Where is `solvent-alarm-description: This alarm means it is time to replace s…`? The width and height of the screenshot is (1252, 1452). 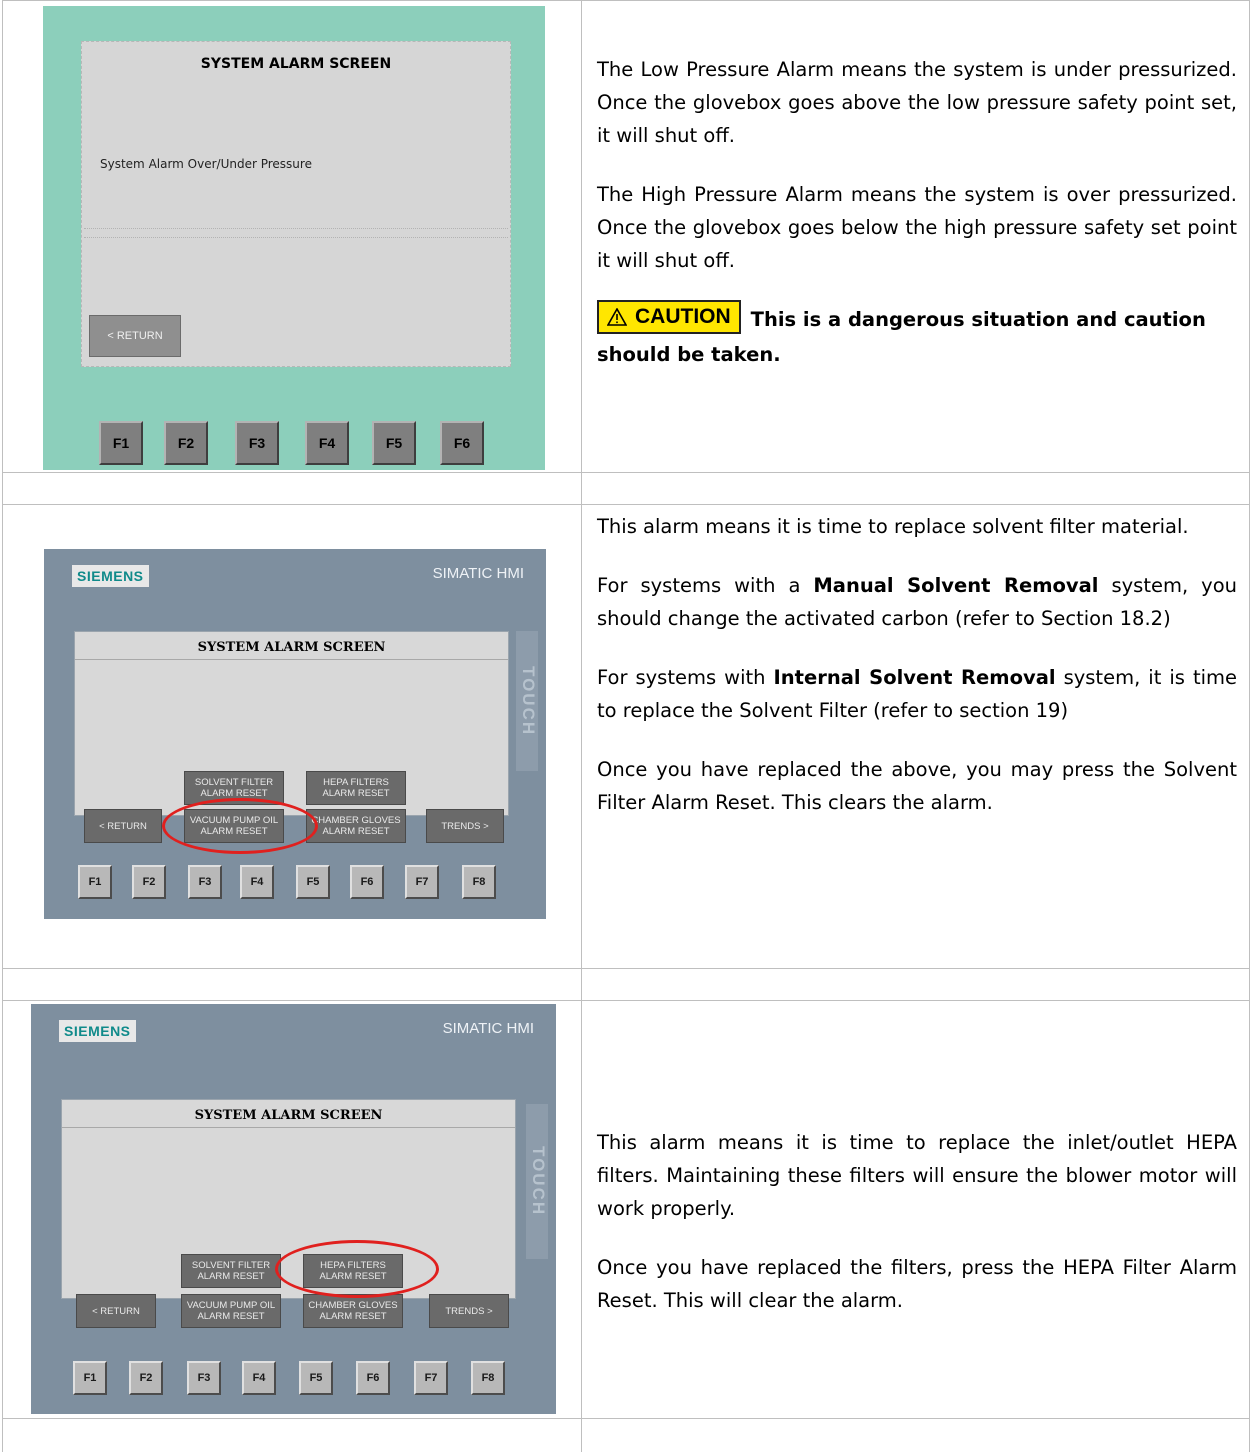 solvent-alarm-description: This alarm means it is time to replace s… is located at coordinates (917, 677).